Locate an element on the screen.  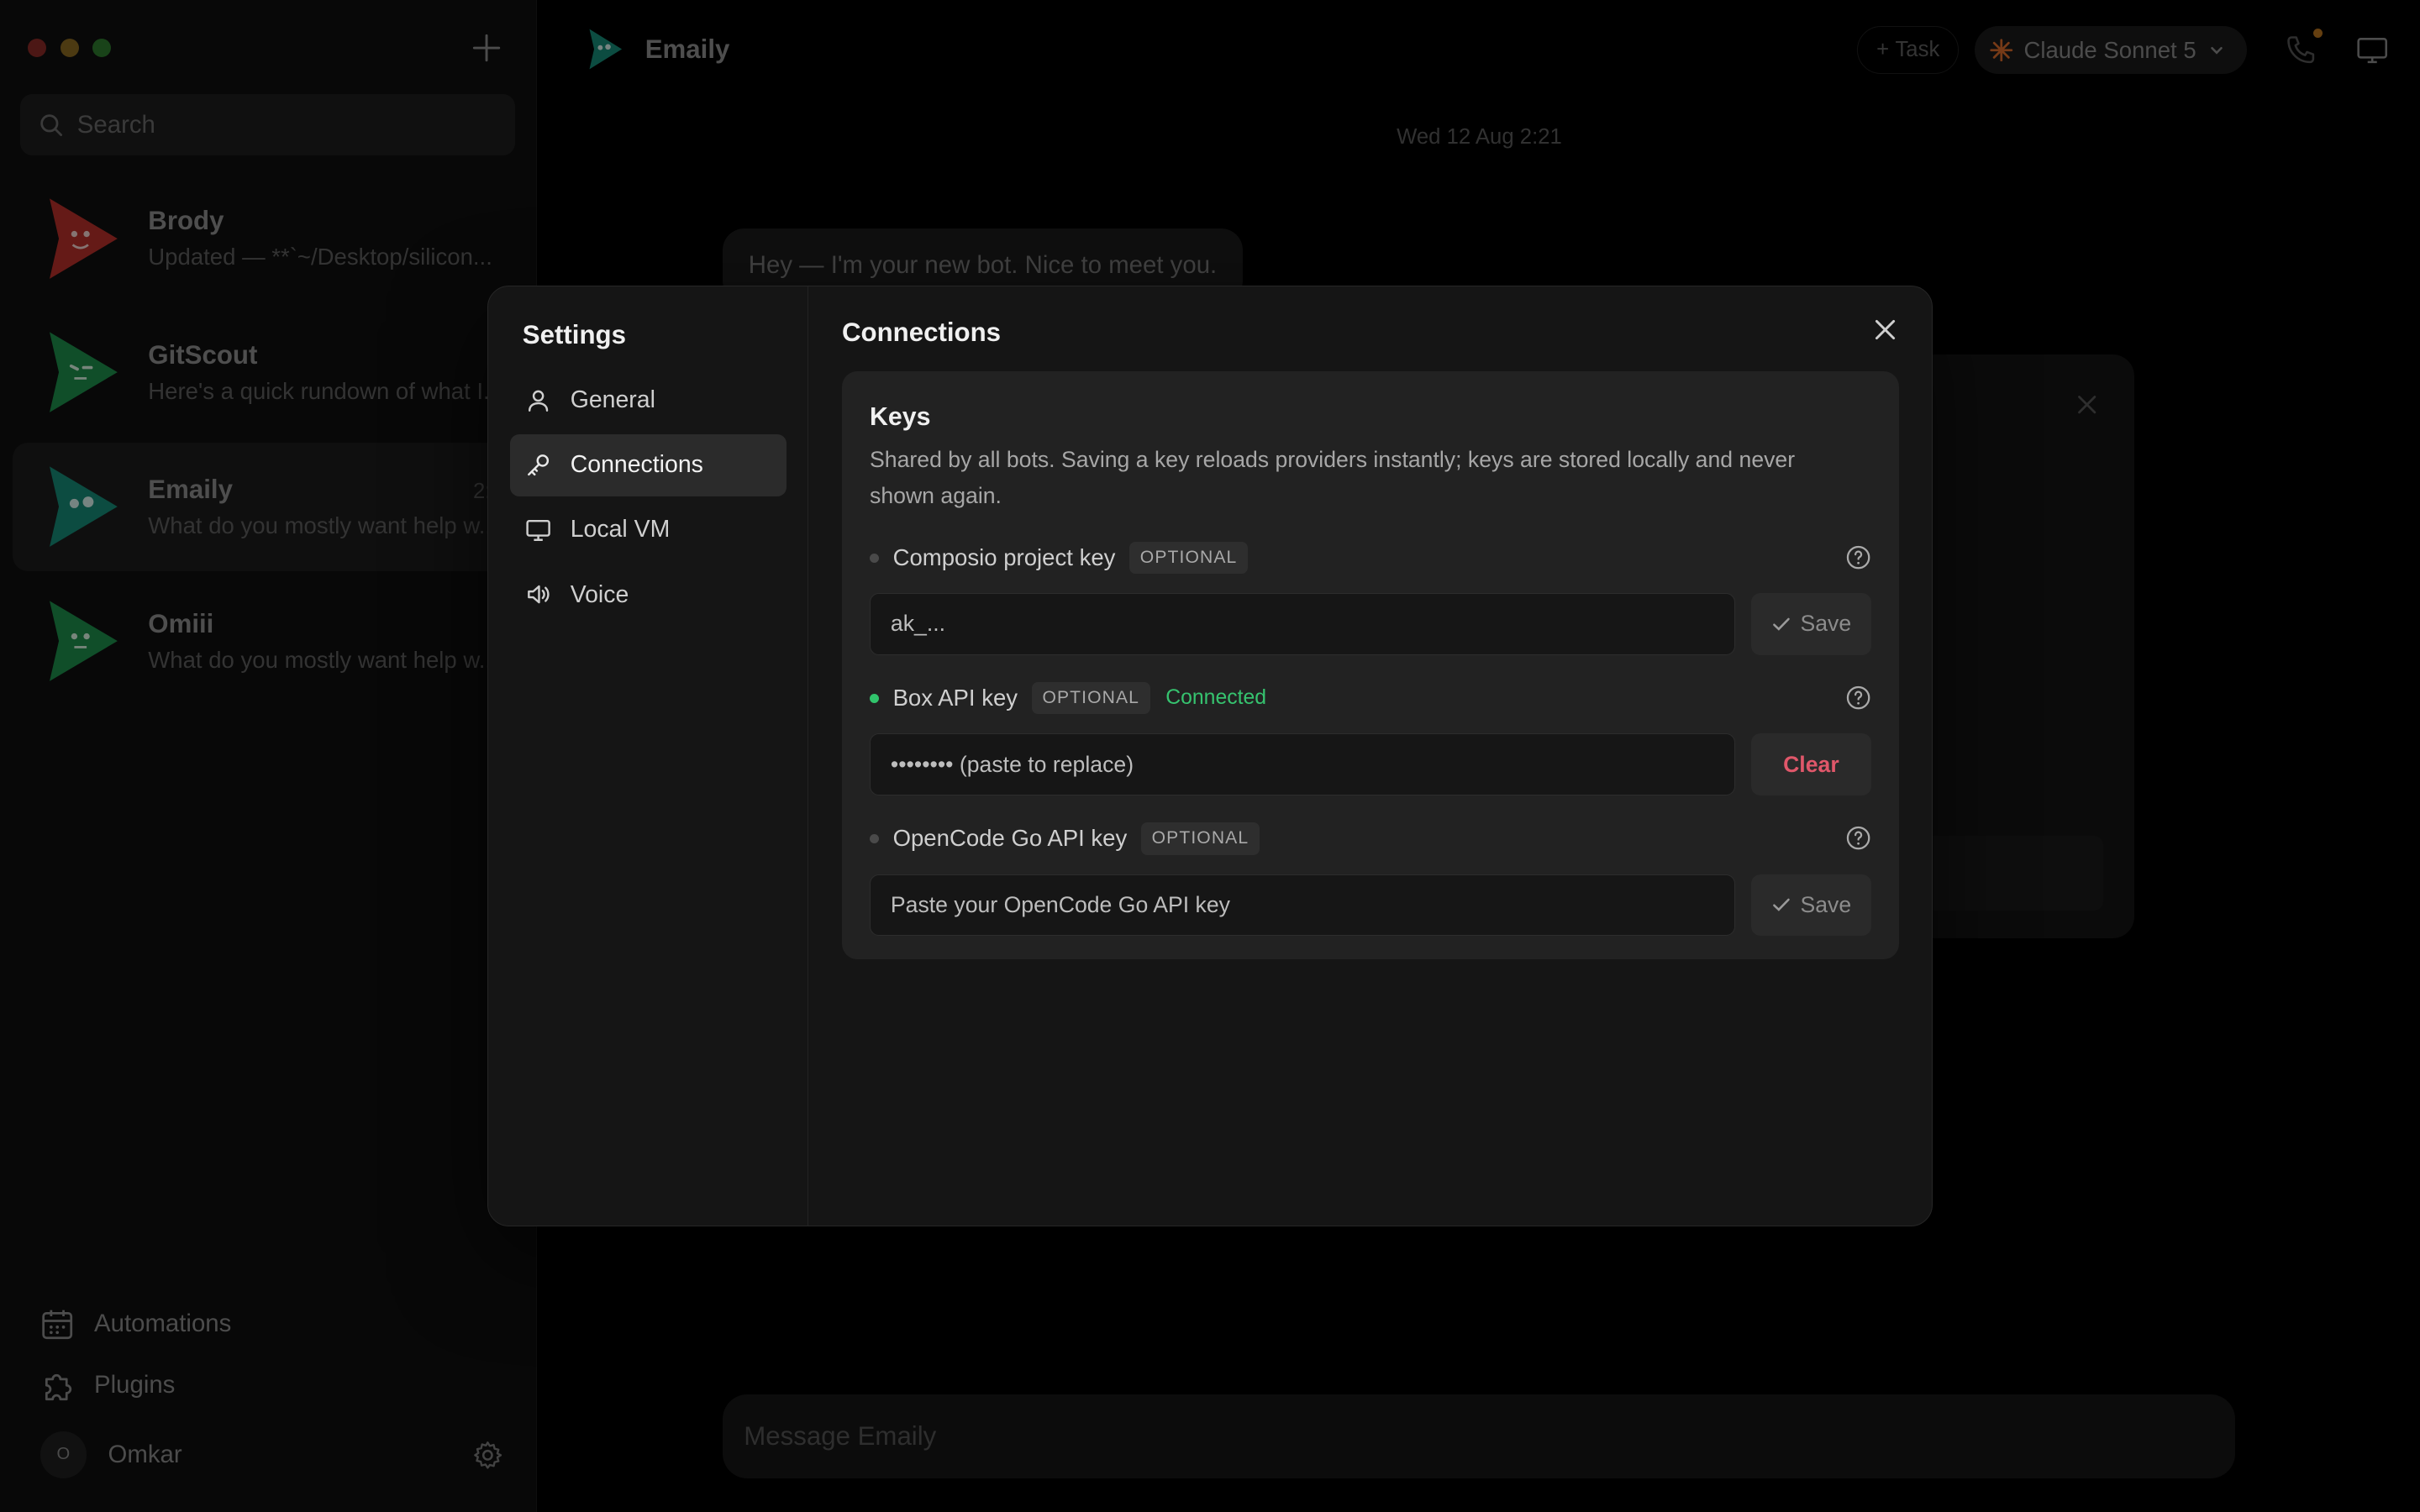
nav-item-general: General is located at coordinates (648, 400).